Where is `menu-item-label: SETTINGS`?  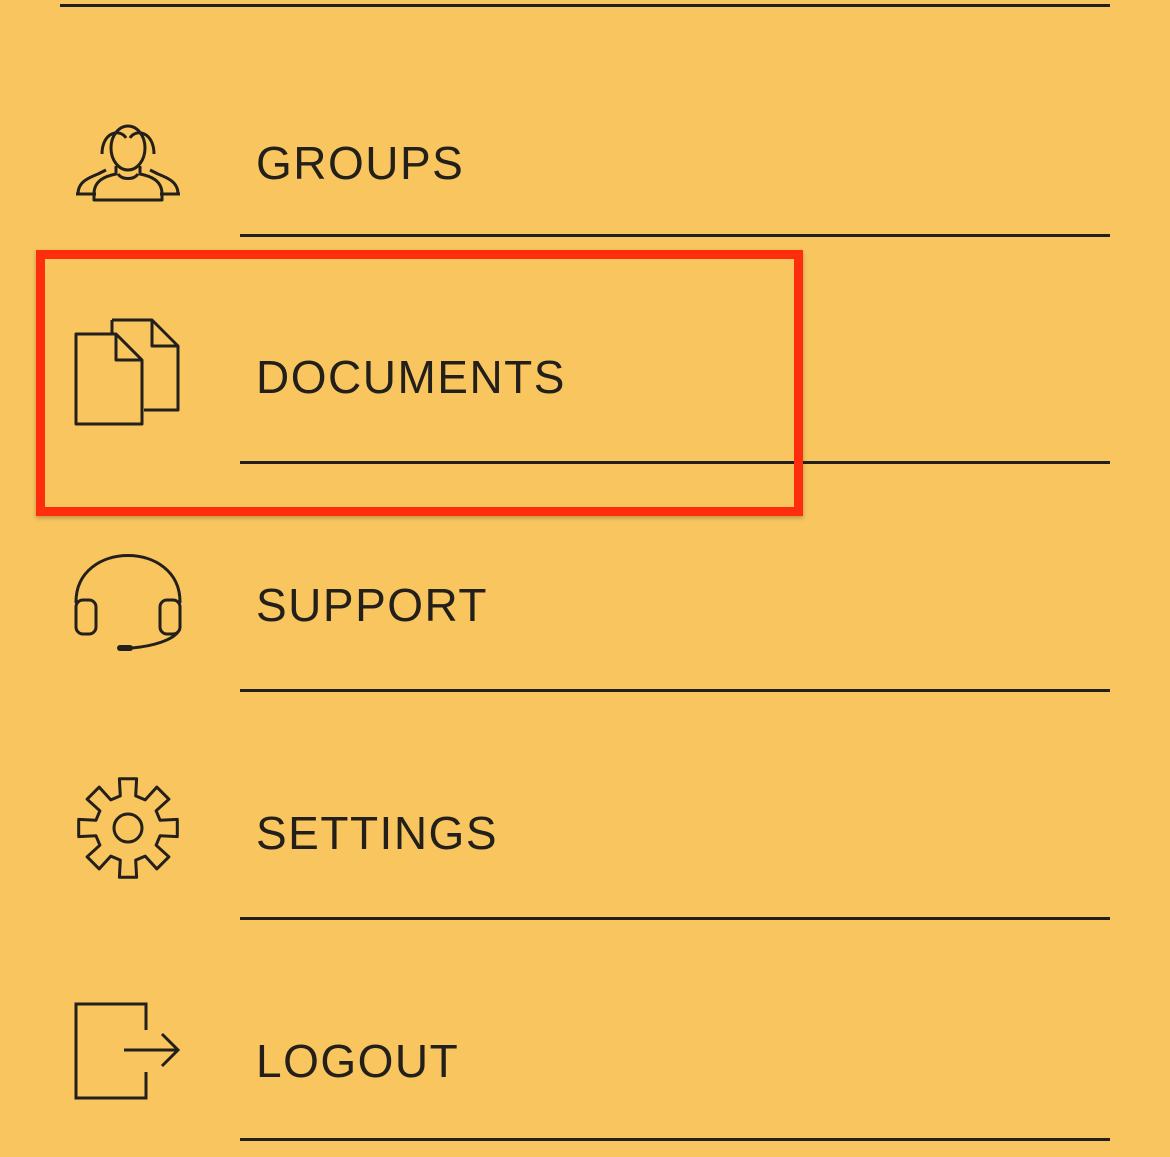 menu-item-label: SETTINGS is located at coordinates (377, 833).